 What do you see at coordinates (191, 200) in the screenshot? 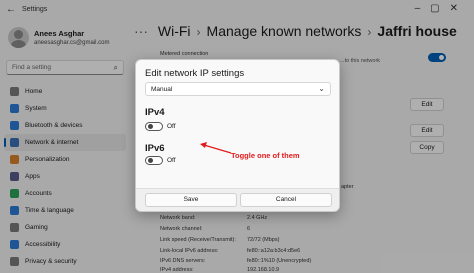
I see `save-button: Save` at bounding box center [191, 200].